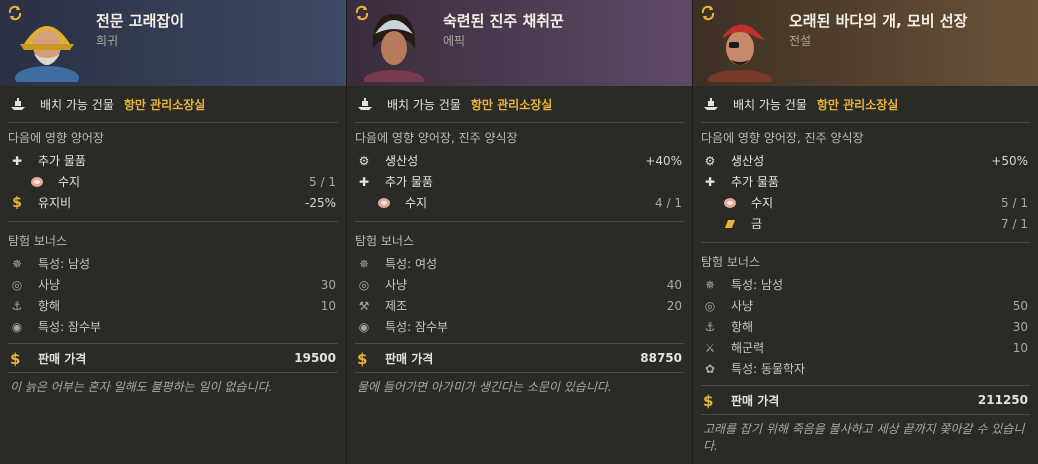 Image resolution: width=1038 pixels, height=464 pixels. Describe the element at coordinates (674, 284) in the screenshot. I see `expedition-value: 40` at that location.